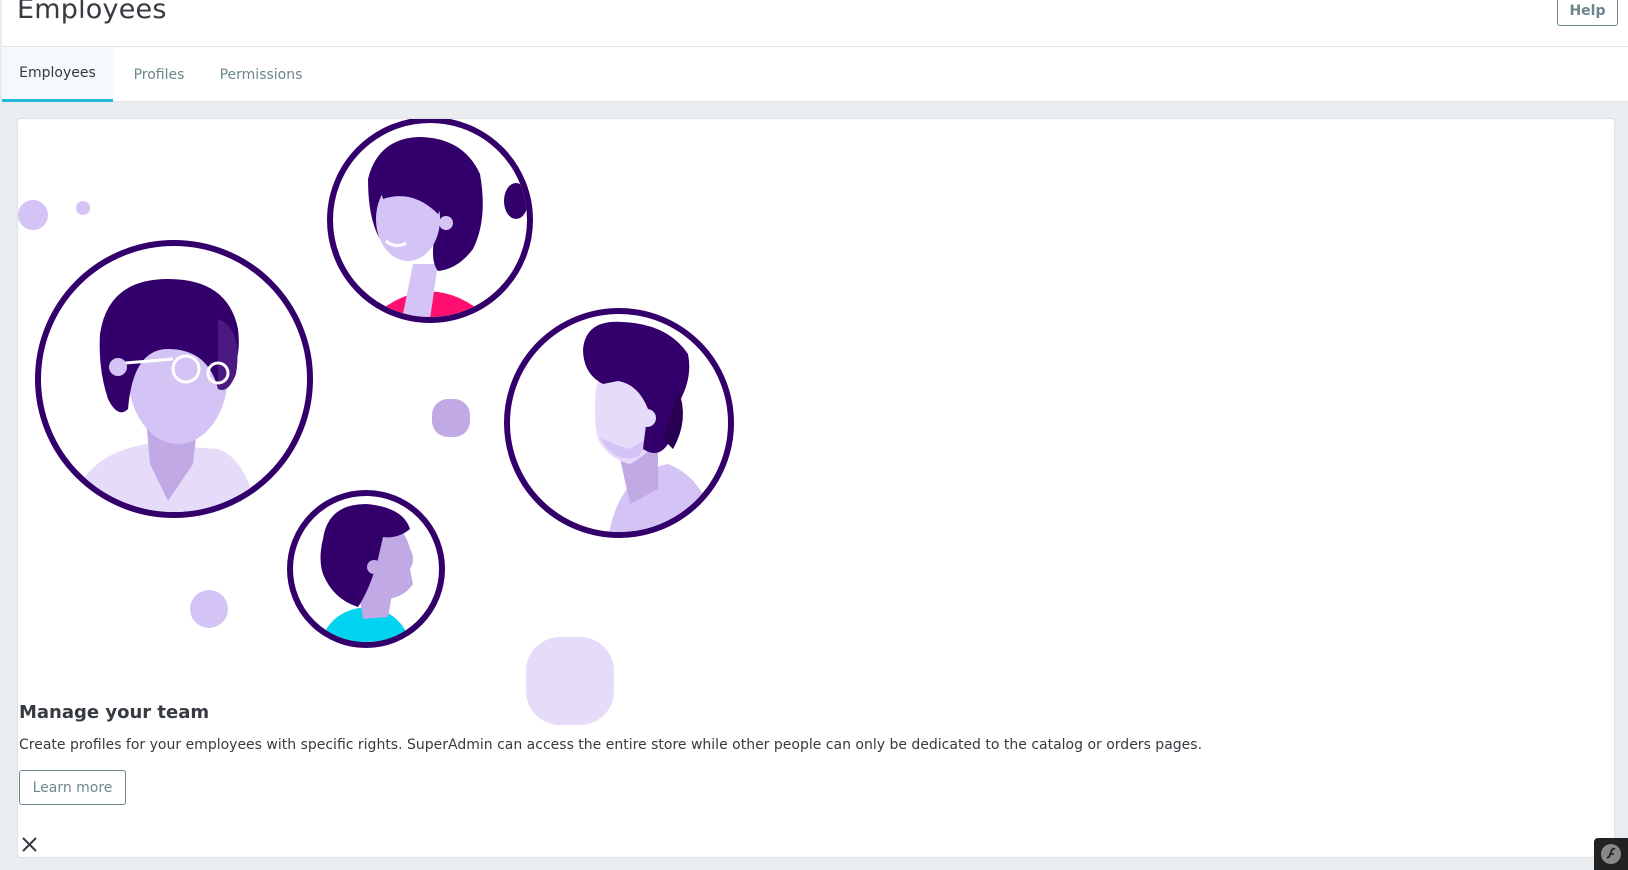  I want to click on card-title: Manage your team, so click(114, 712).